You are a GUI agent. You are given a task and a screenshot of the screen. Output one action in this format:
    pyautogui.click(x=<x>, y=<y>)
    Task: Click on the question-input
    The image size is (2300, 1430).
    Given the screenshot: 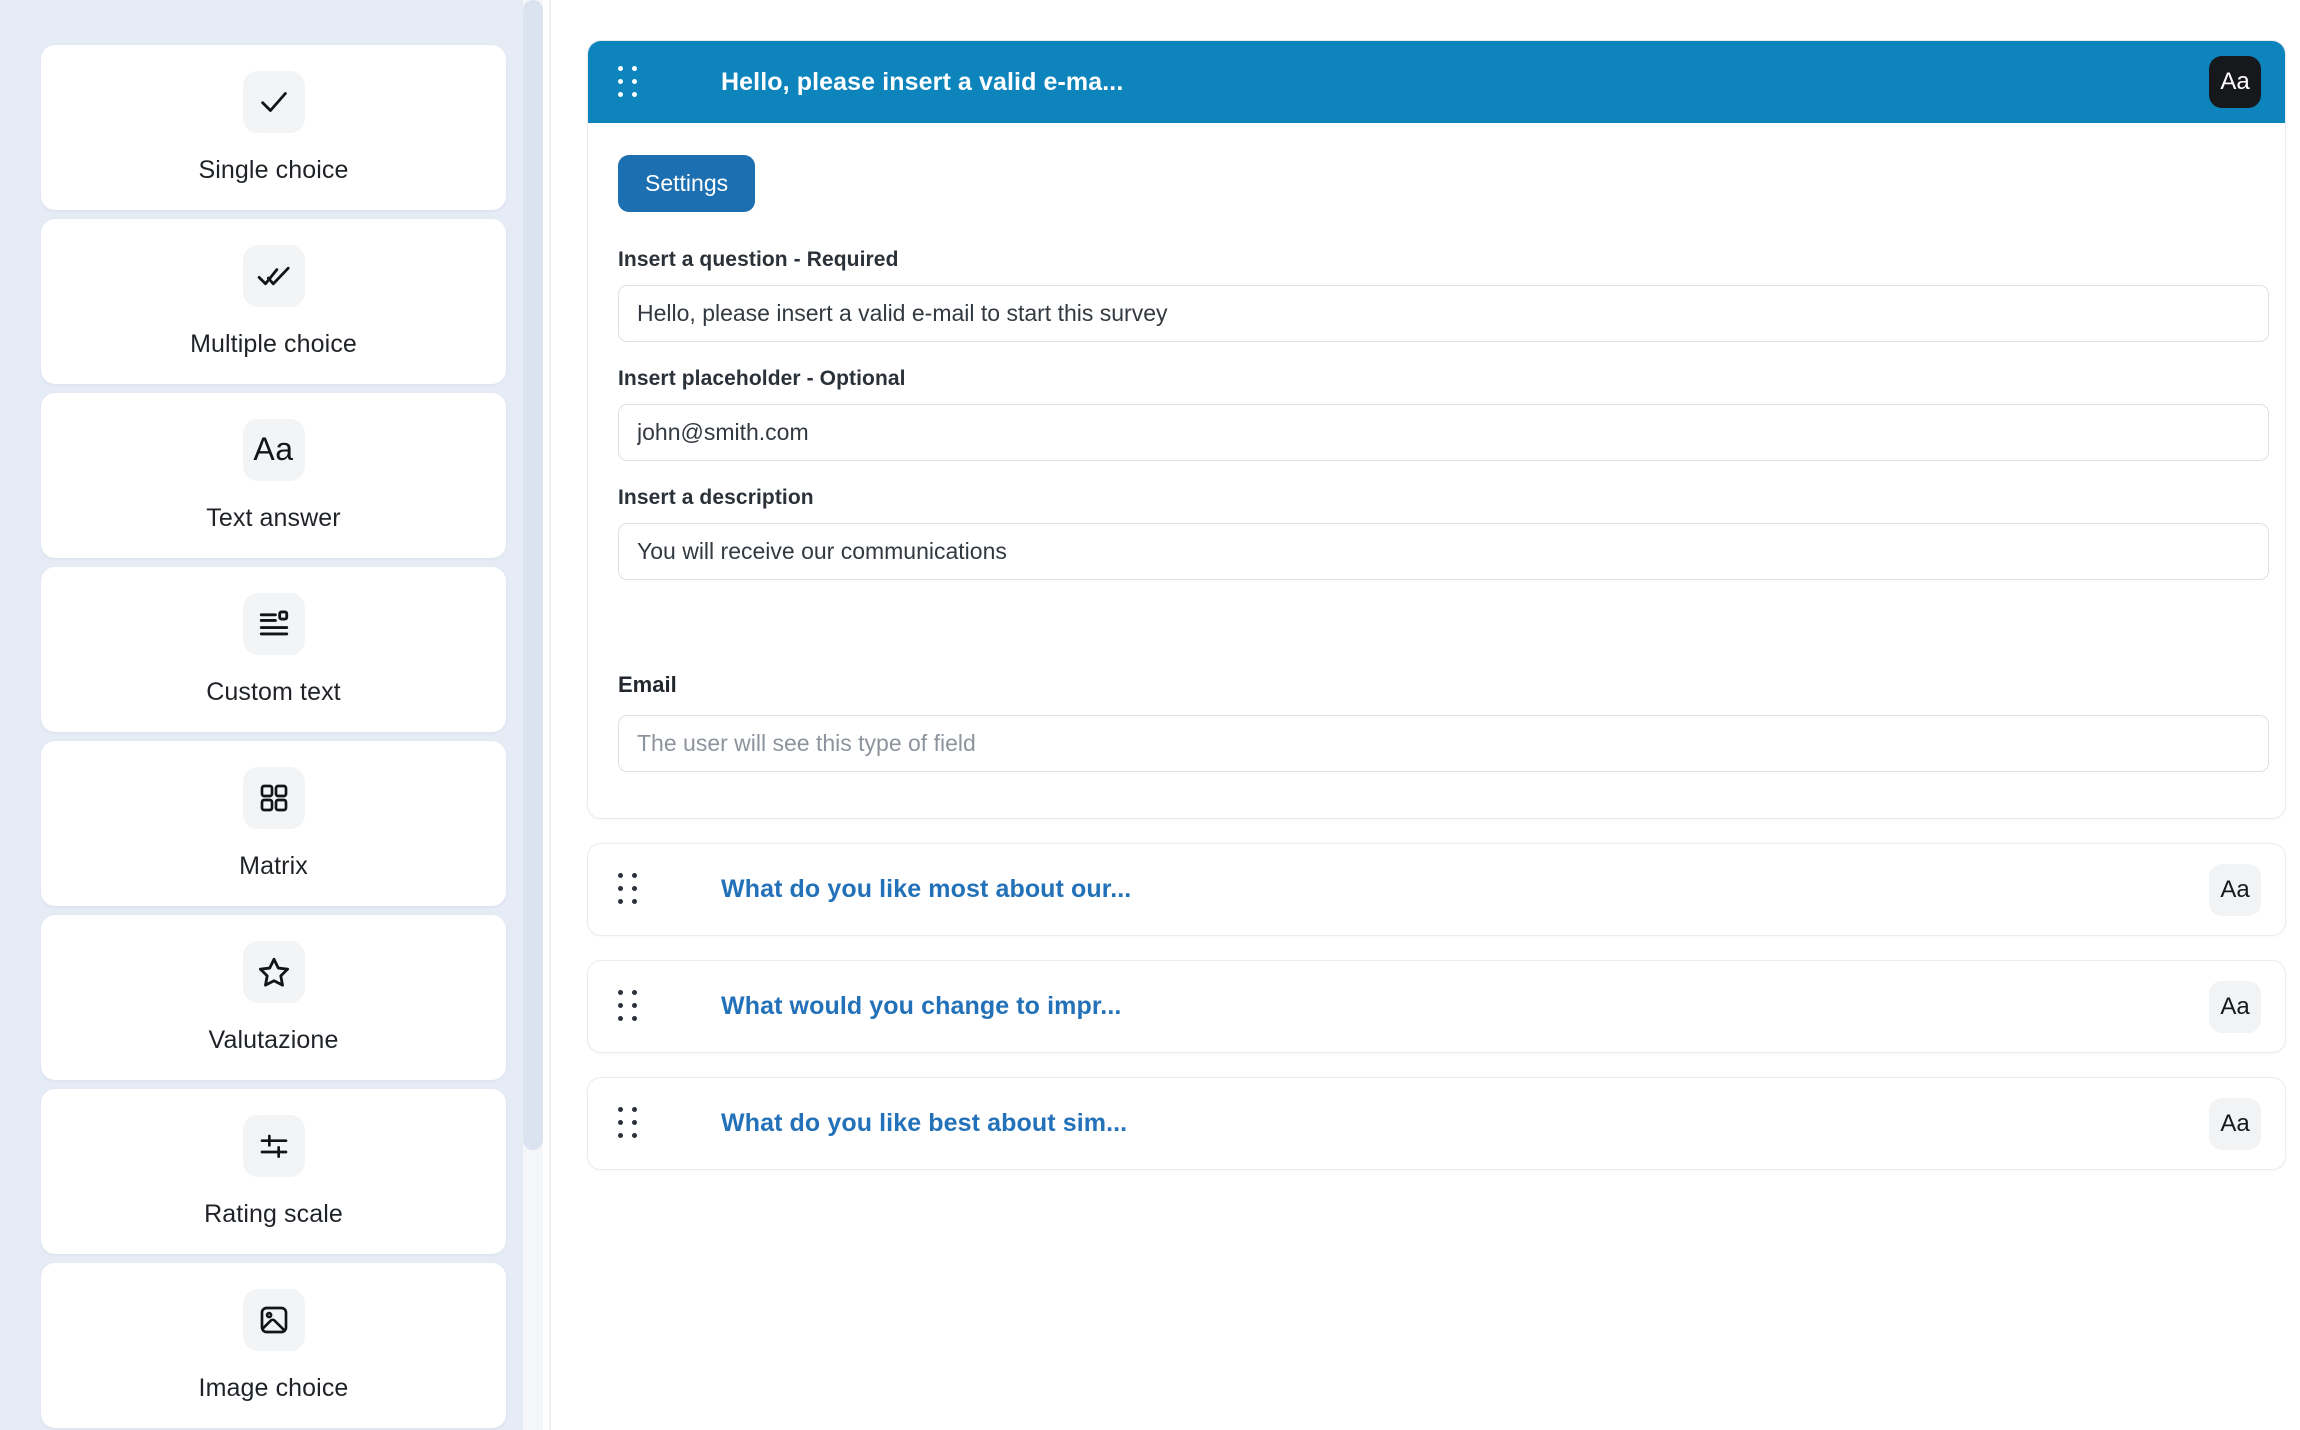 What is the action you would take?
    pyautogui.click(x=1443, y=313)
    